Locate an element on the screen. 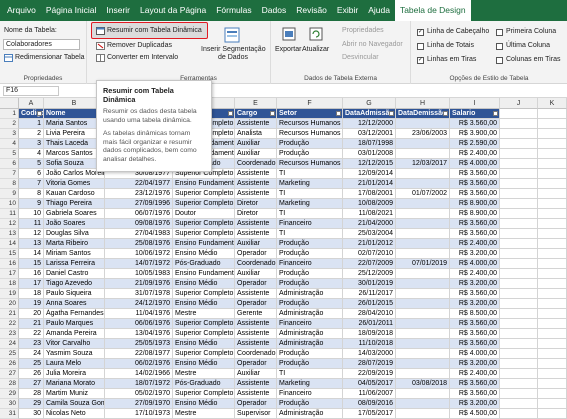  table-cell: 11/04/1976 is located at coordinates (139, 314).